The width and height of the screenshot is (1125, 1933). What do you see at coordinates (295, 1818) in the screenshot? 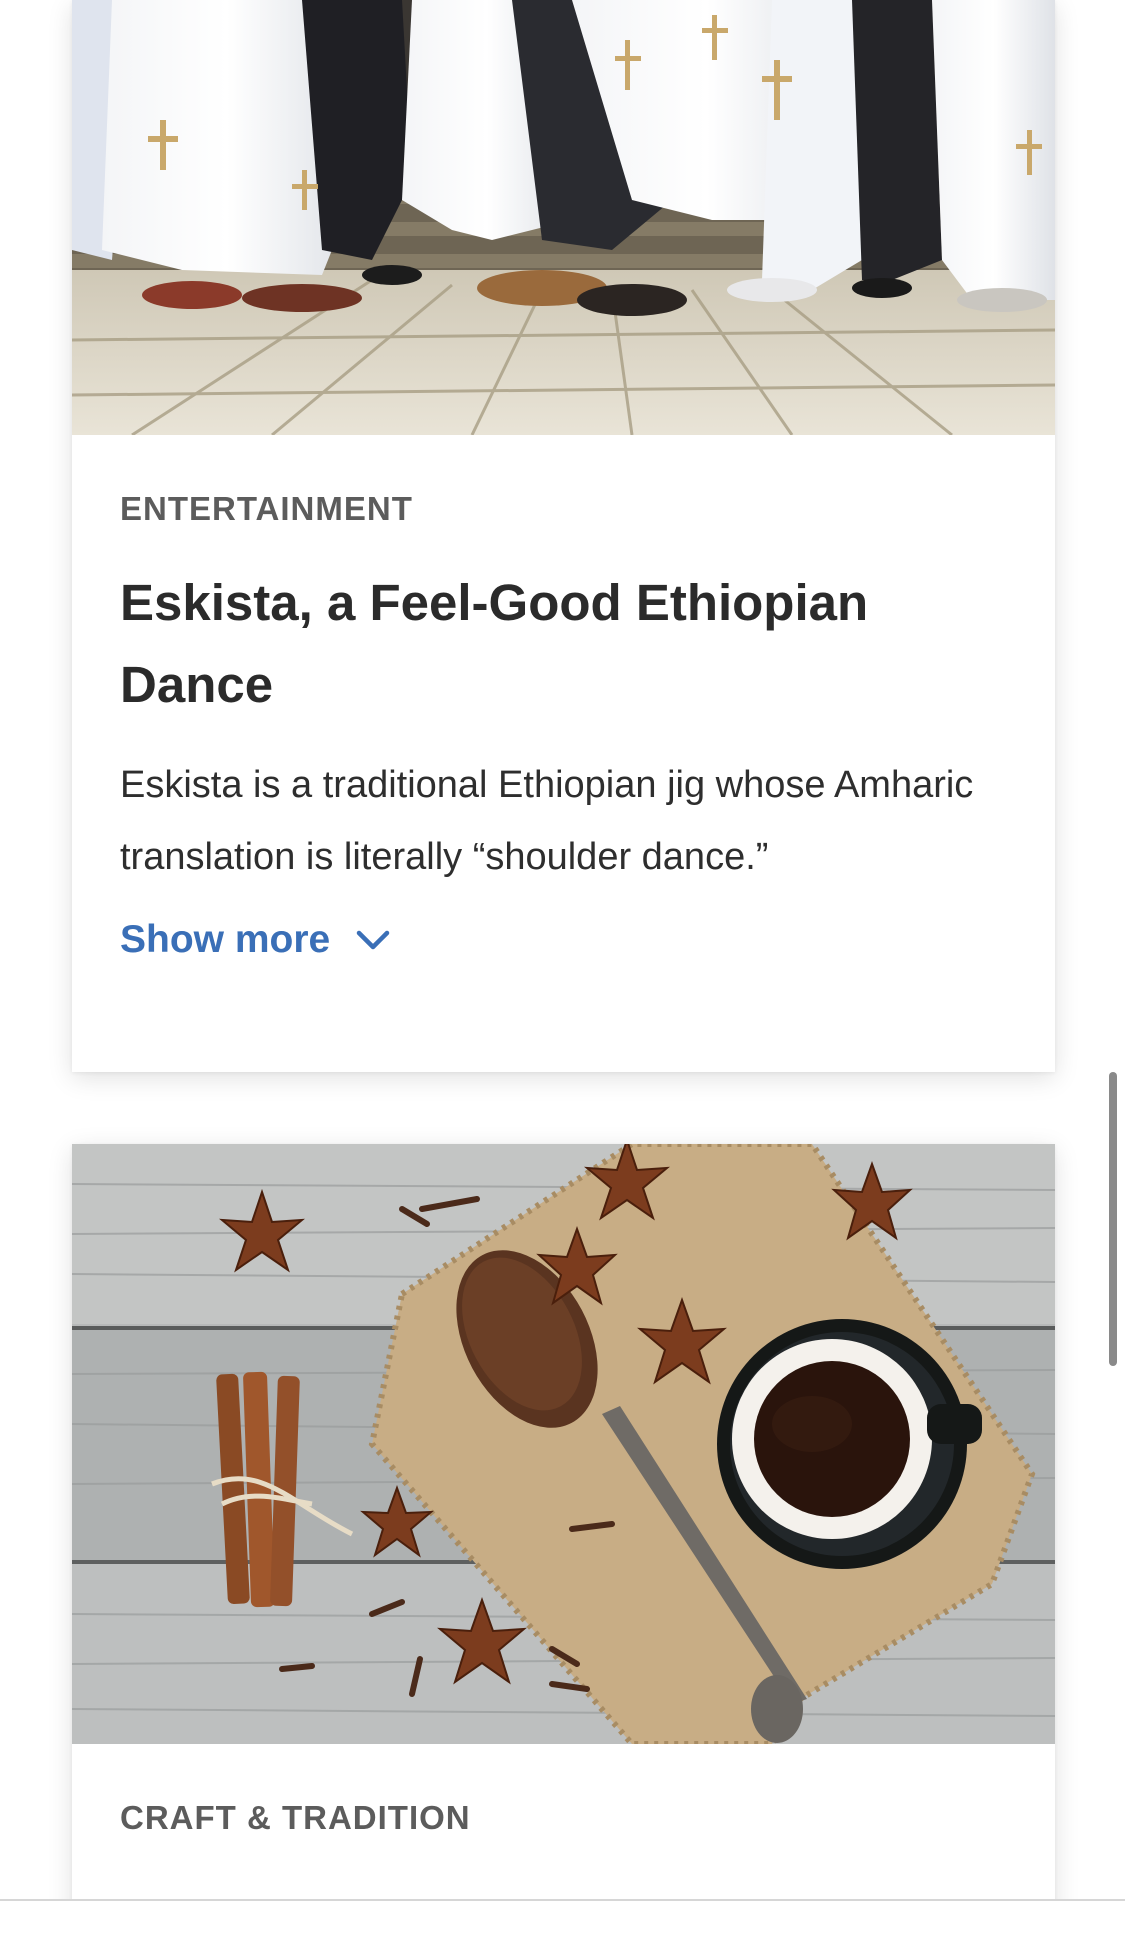
I see `article-category: CRAFT & TRADITION` at bounding box center [295, 1818].